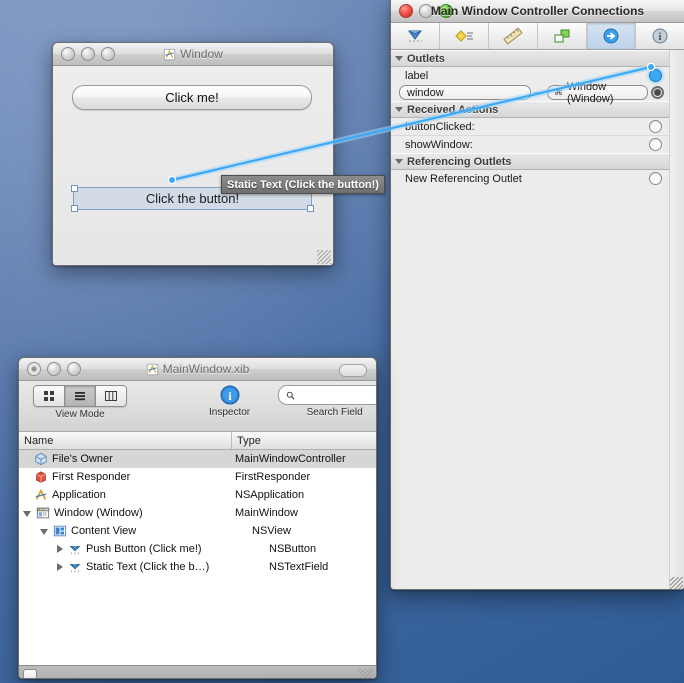 The width and height of the screenshot is (684, 683). What do you see at coordinates (611, 36) in the screenshot?
I see `connections-inspector-tab` at bounding box center [611, 36].